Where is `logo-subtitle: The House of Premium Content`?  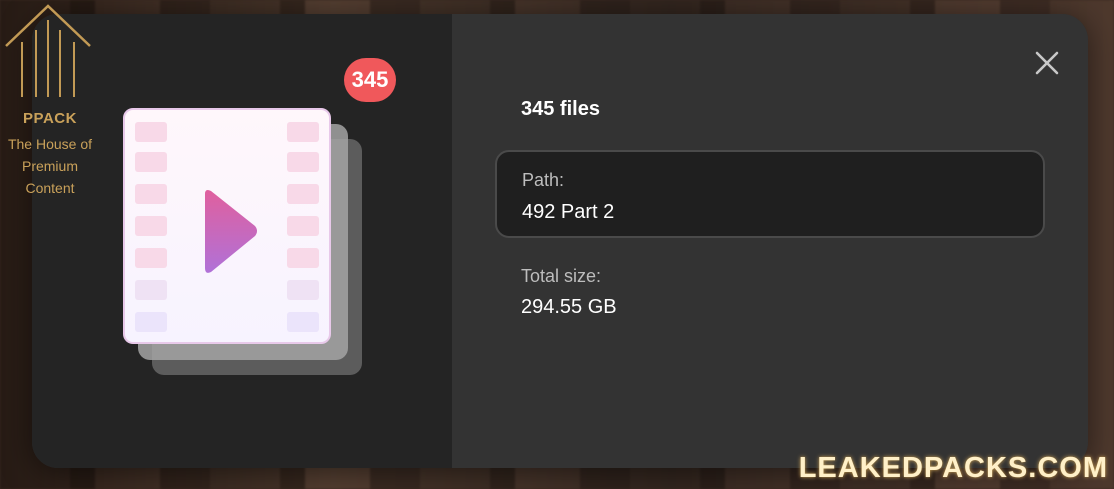
logo-subtitle: The House of Premium Content is located at coordinates (50, 166).